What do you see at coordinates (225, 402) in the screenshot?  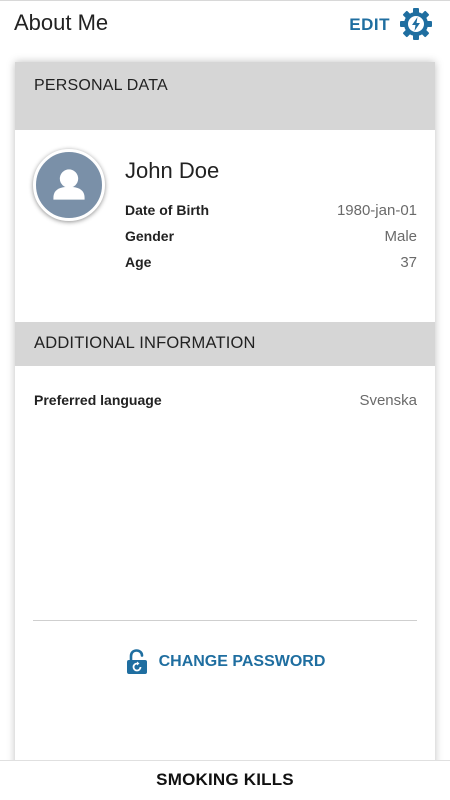 I see `language-row: Preferred language Svenska` at bounding box center [225, 402].